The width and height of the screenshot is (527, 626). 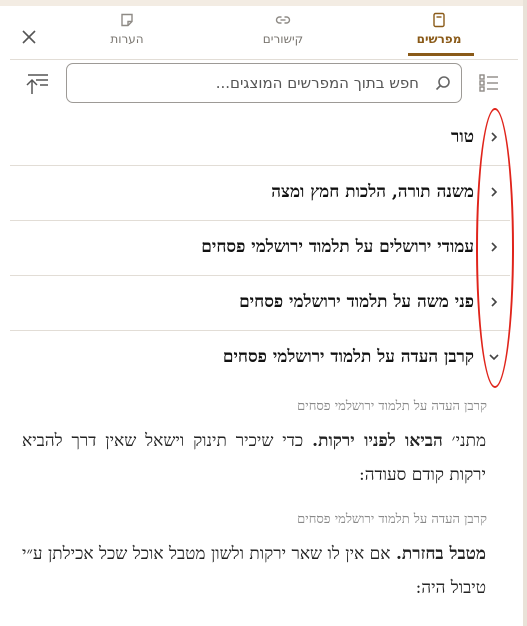 What do you see at coordinates (377, 441) in the screenshot?
I see `entry-heading: הביאו לפניו ירקות.` at bounding box center [377, 441].